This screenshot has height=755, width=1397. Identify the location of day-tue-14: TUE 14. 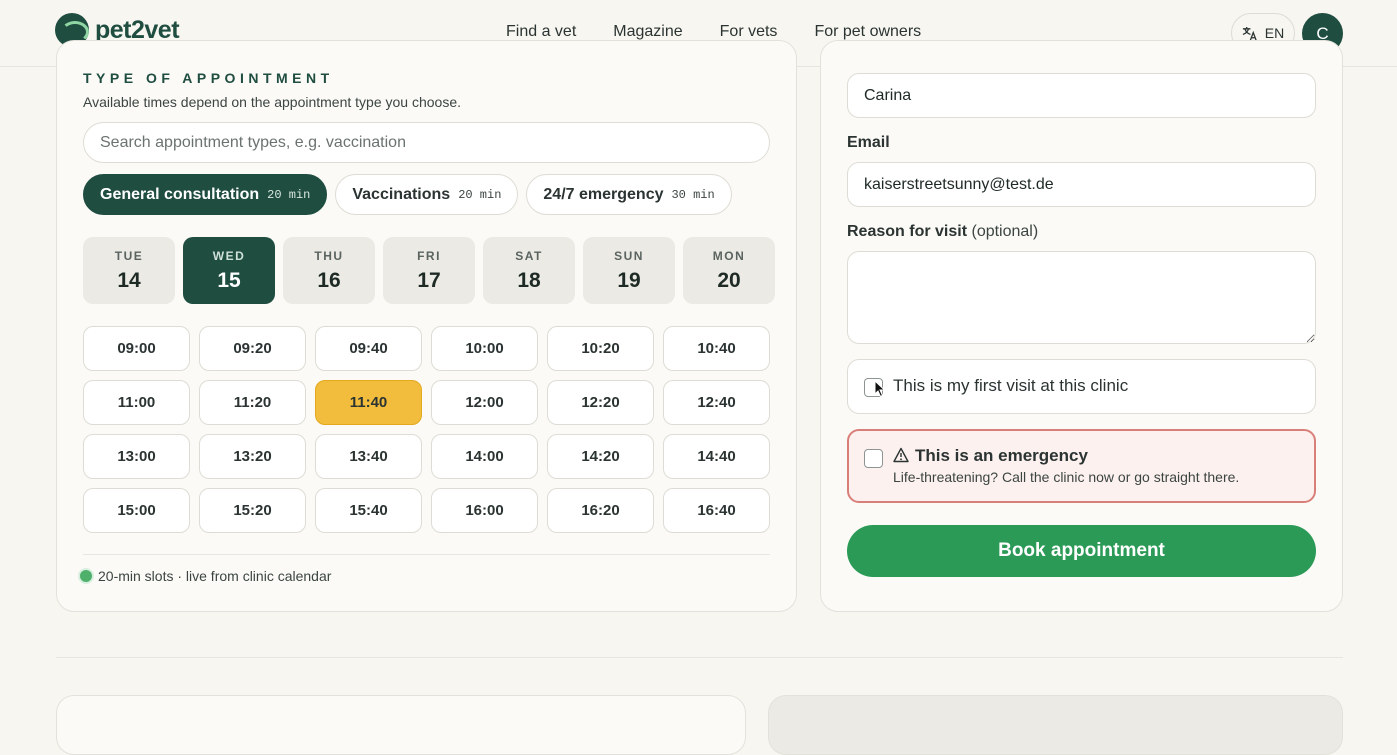
(129, 270).